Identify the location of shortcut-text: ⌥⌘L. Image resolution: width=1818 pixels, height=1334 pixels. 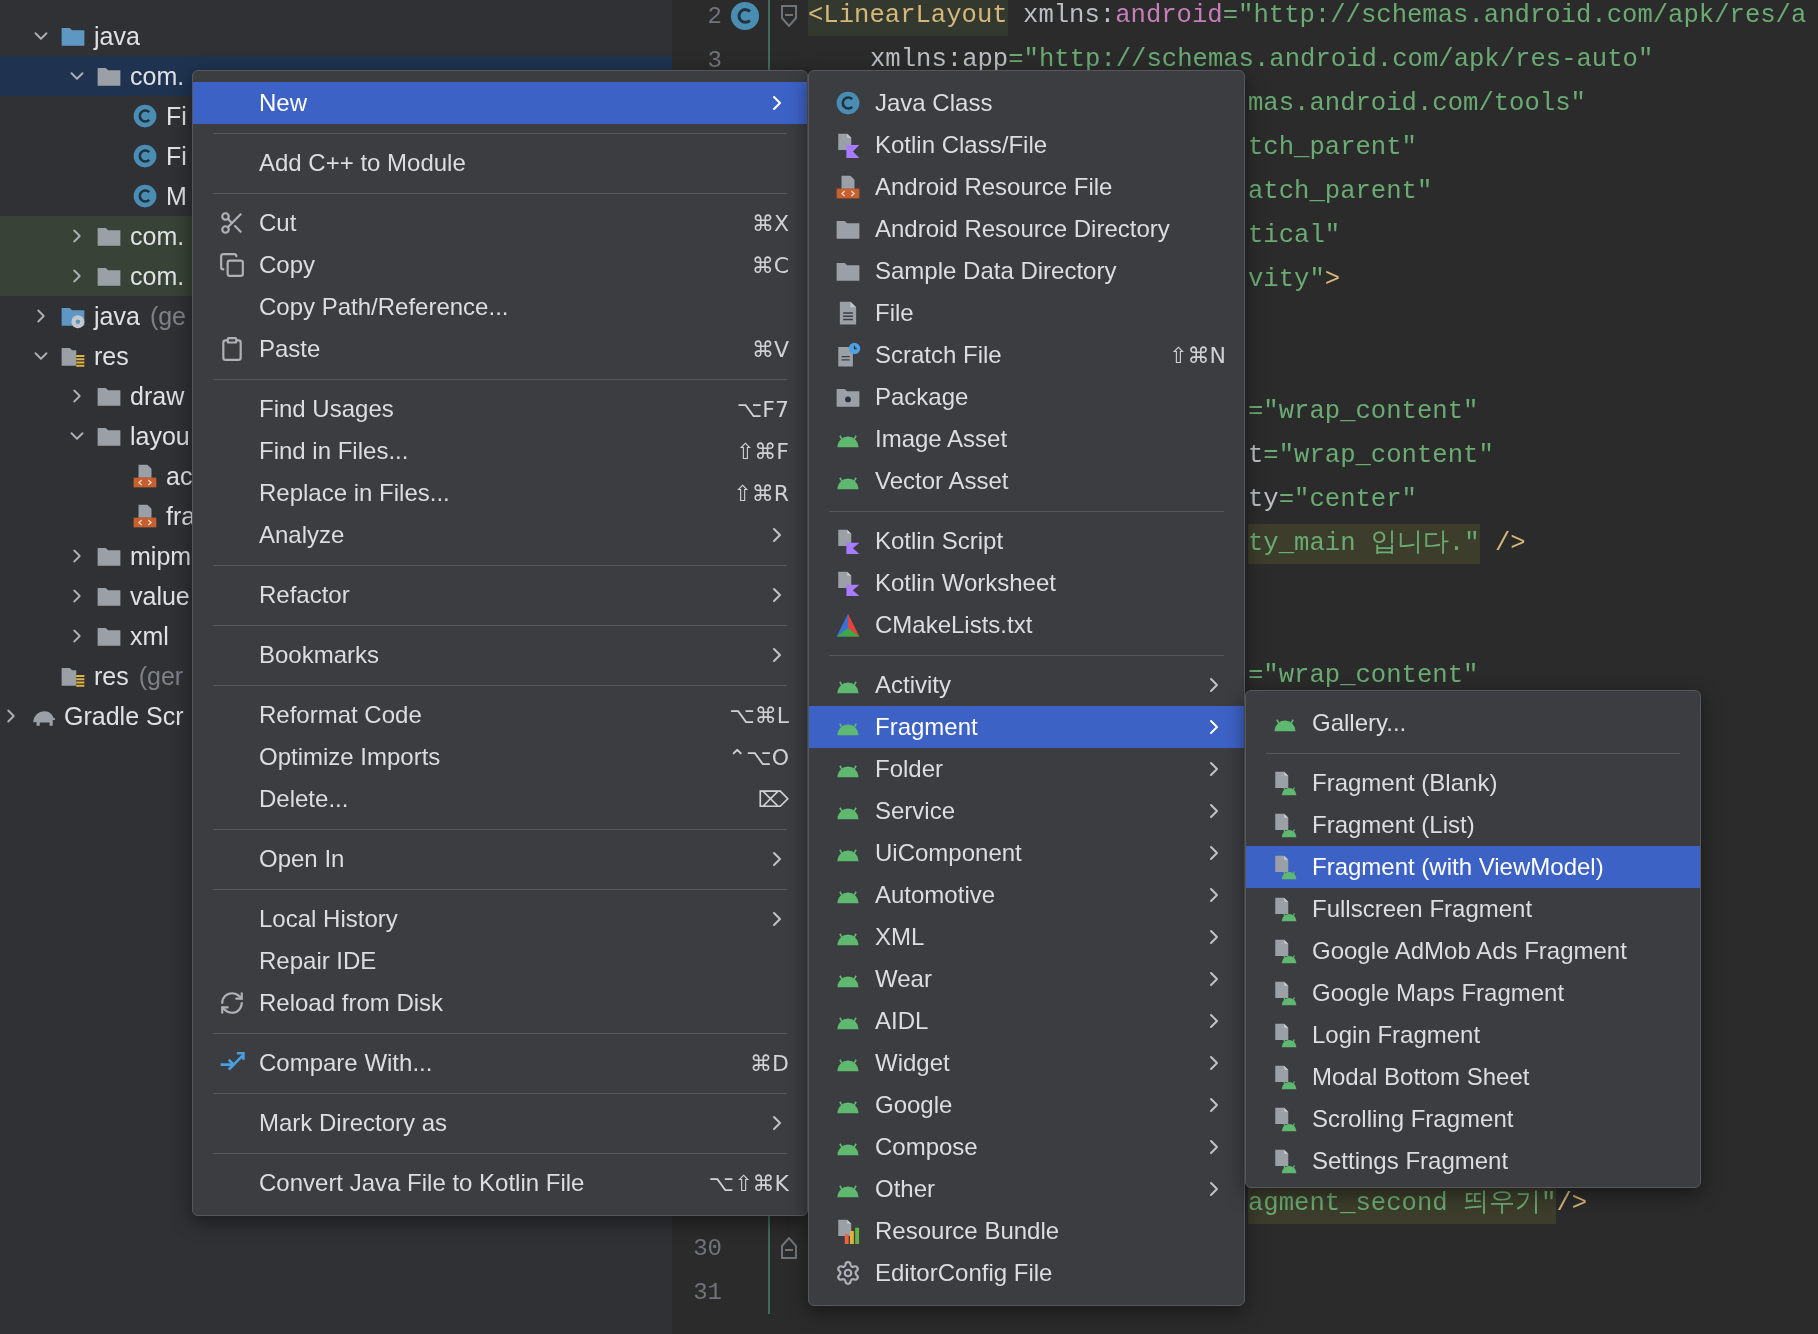
(759, 715).